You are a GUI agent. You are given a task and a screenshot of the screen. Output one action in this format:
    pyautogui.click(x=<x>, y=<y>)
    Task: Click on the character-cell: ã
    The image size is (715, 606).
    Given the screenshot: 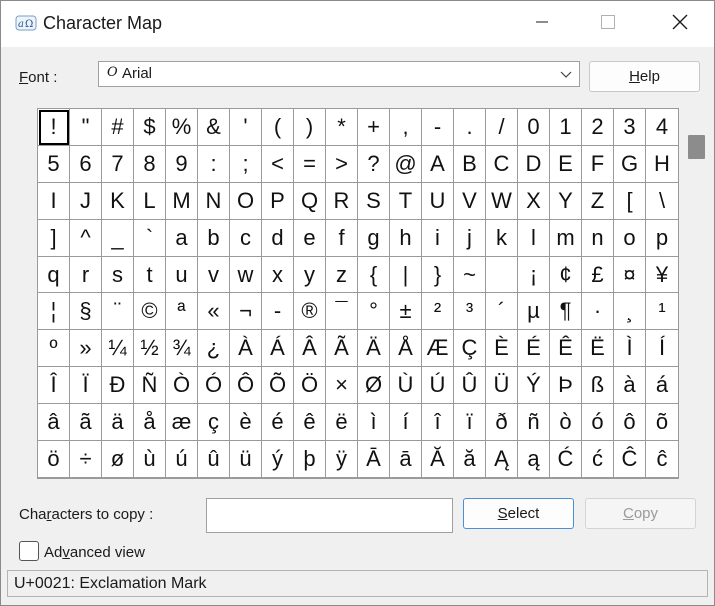 What is the action you would take?
    pyautogui.click(x=86, y=423)
    